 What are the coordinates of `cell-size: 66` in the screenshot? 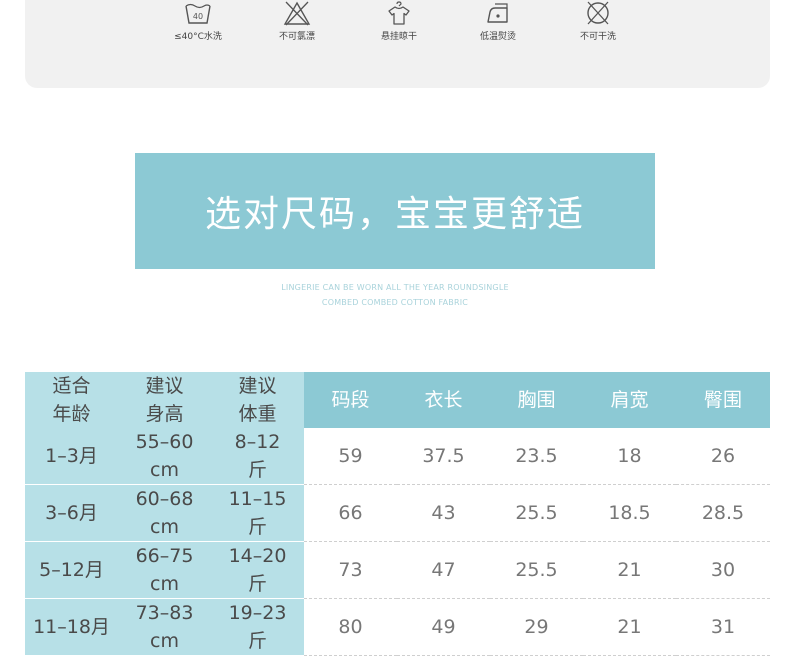 It's located at (350, 513).